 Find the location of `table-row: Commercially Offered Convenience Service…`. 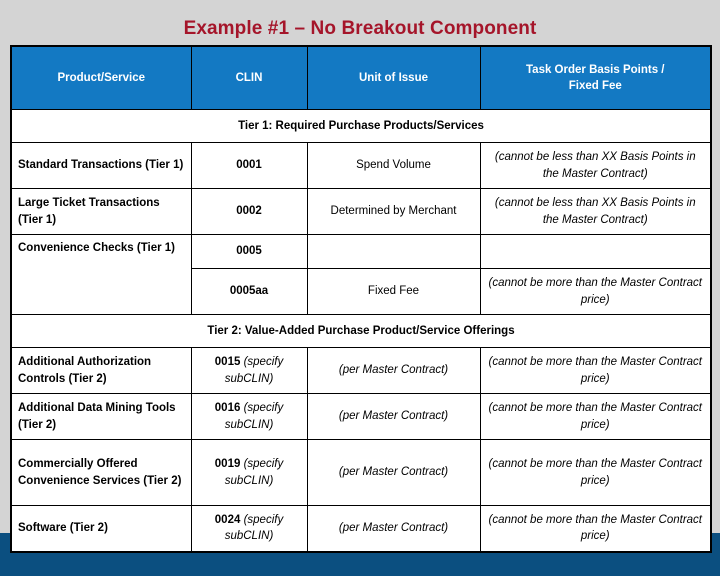

table-row: Commercially Offered Convenience Service… is located at coordinates (361, 472).